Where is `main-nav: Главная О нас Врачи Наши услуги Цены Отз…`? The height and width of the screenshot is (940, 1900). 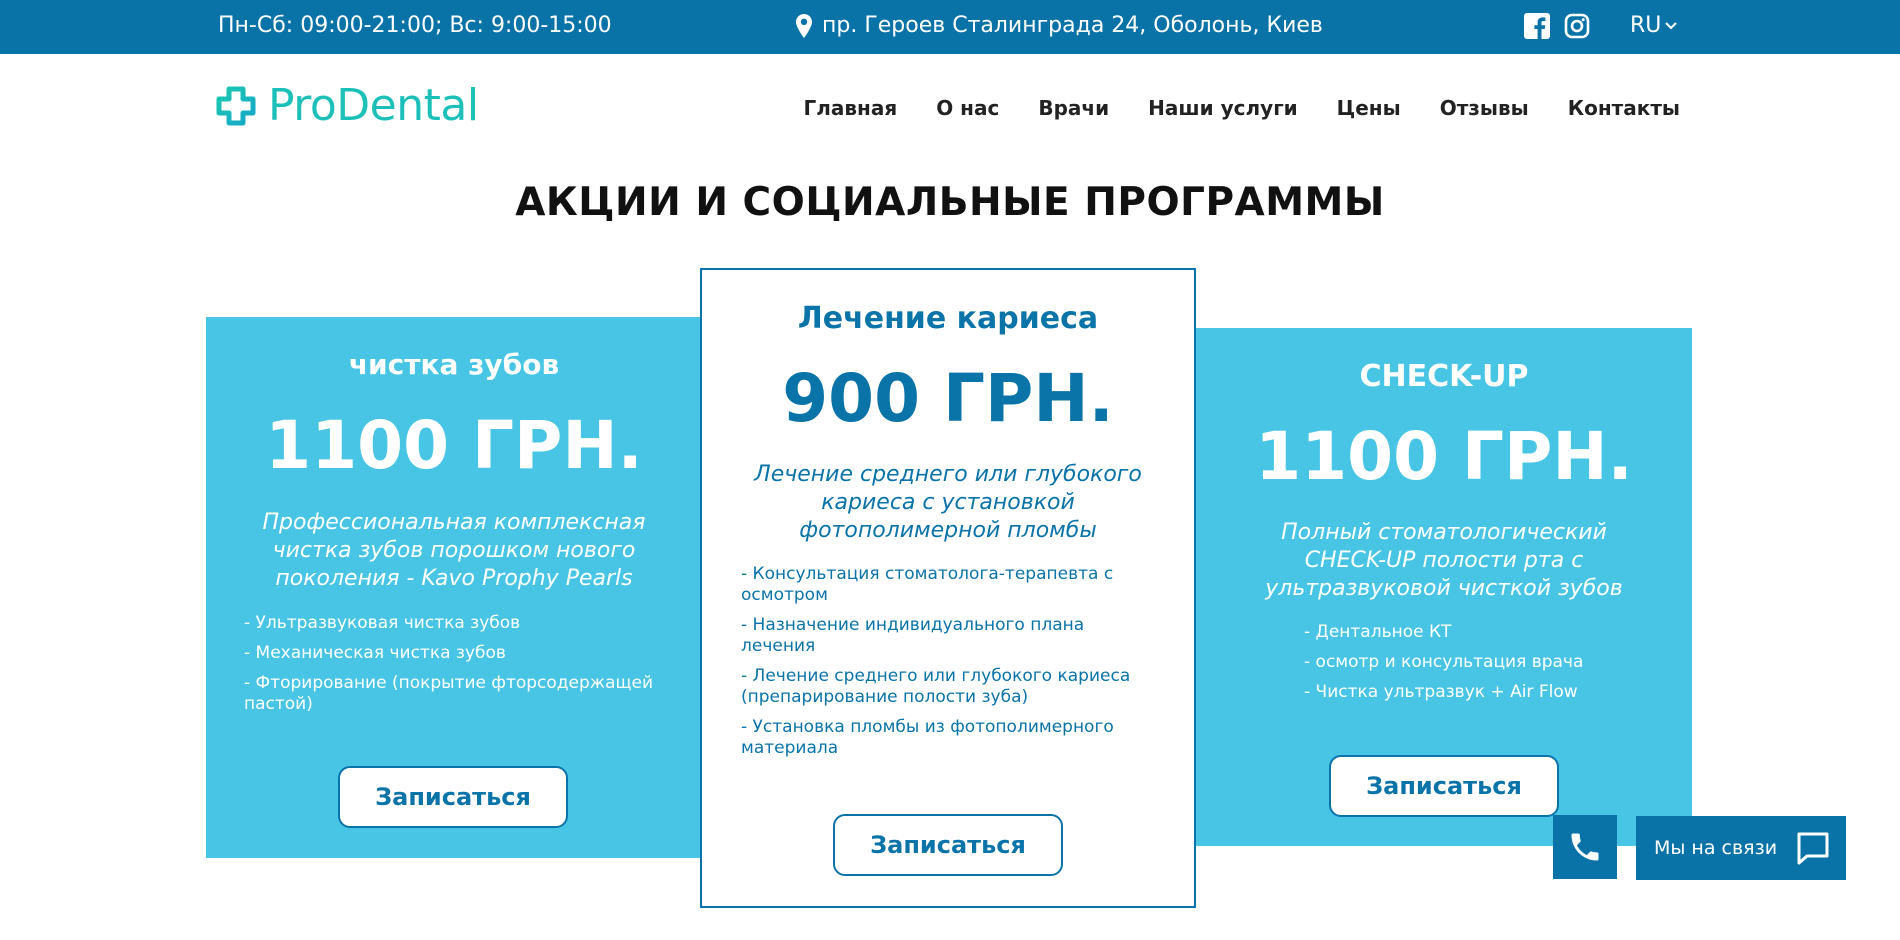 main-nav: Главная О нас Врачи Наши услуги Цены Отз… is located at coordinates (1242, 108).